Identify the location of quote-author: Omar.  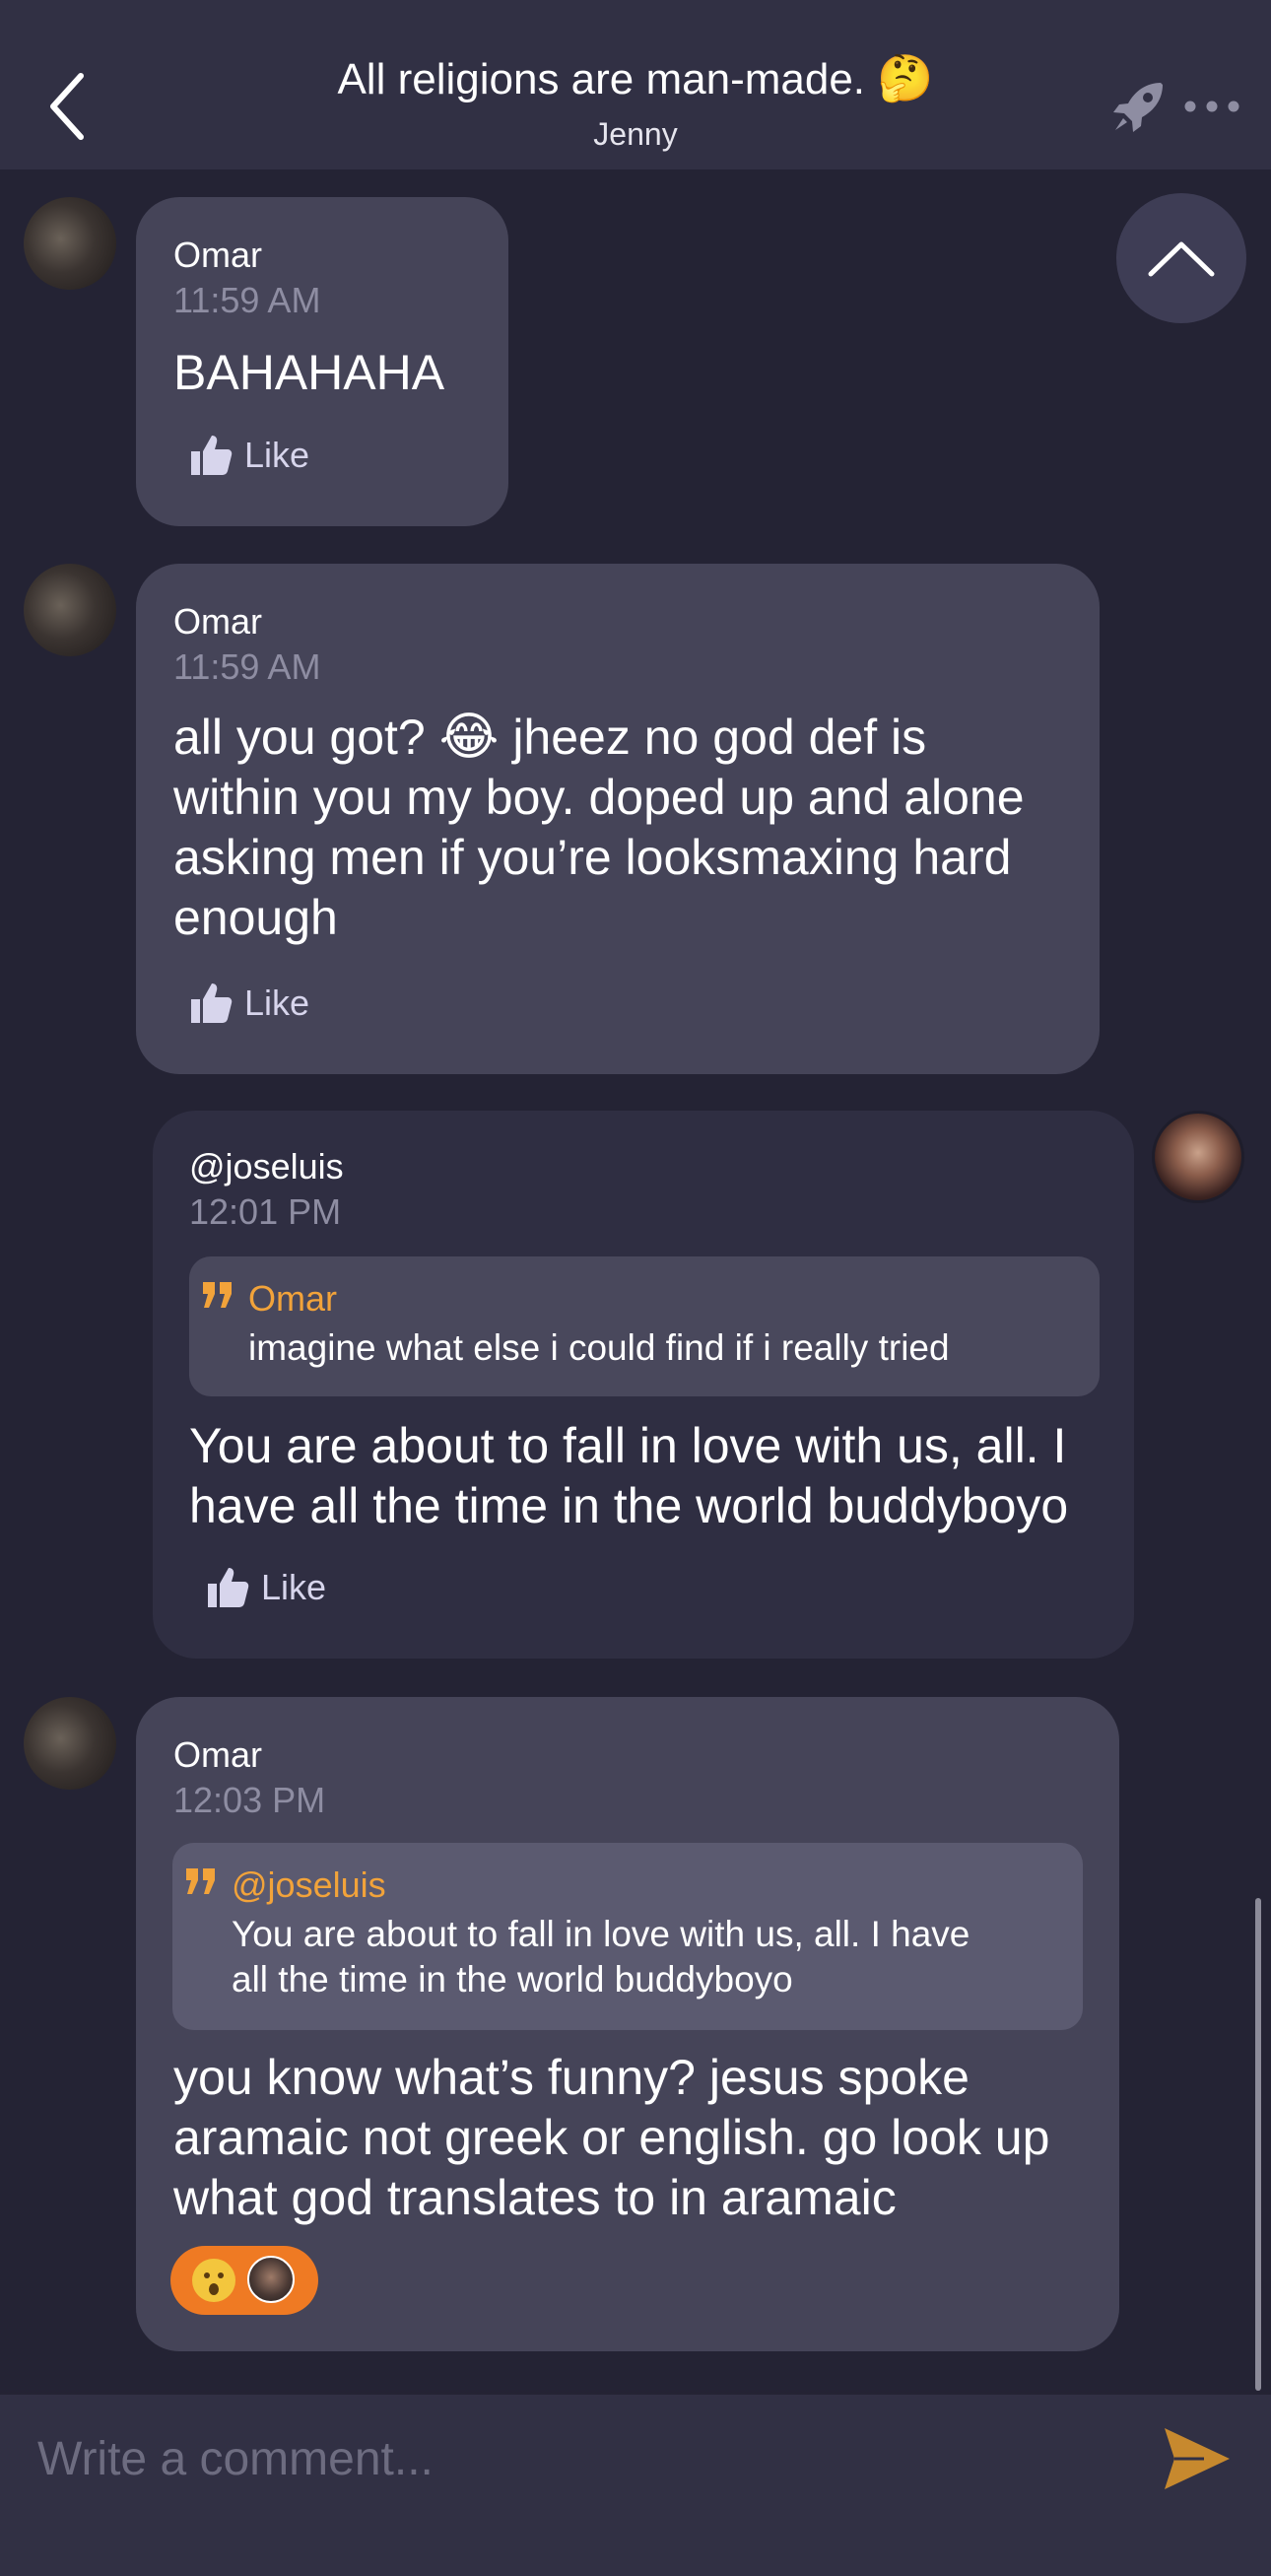
(292, 1298).